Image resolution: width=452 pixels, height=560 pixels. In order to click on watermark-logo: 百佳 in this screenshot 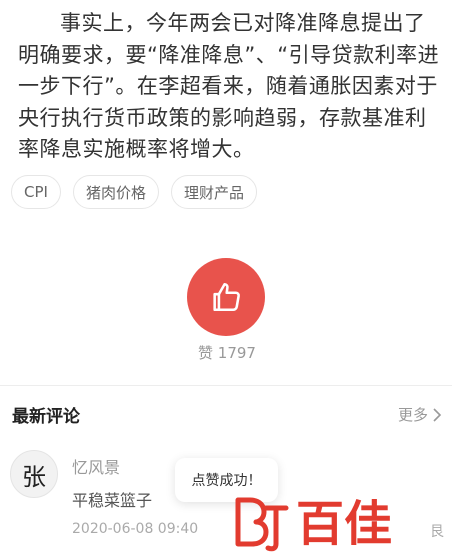, I will do `click(313, 524)`.